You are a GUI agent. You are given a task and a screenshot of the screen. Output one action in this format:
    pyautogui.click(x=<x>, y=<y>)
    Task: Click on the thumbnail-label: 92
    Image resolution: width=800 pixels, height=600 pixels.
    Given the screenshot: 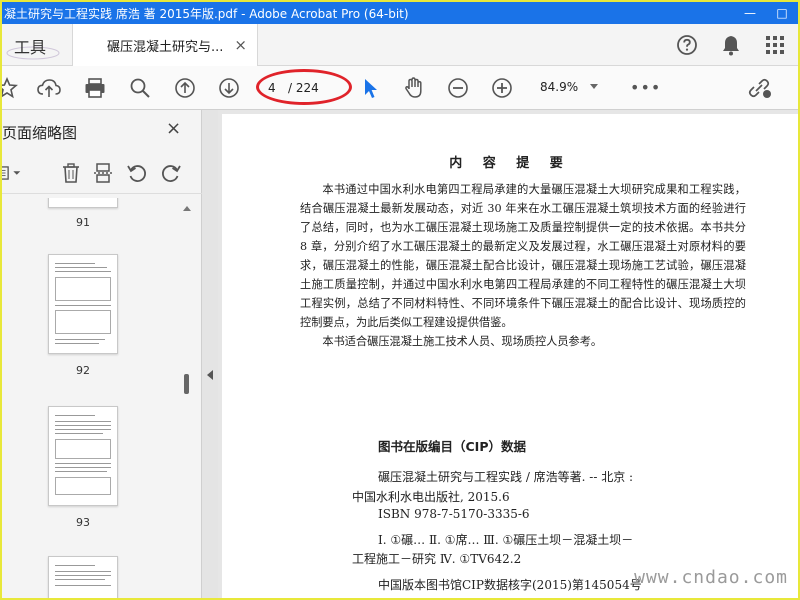 What is the action you would take?
    pyautogui.click(x=83, y=370)
    